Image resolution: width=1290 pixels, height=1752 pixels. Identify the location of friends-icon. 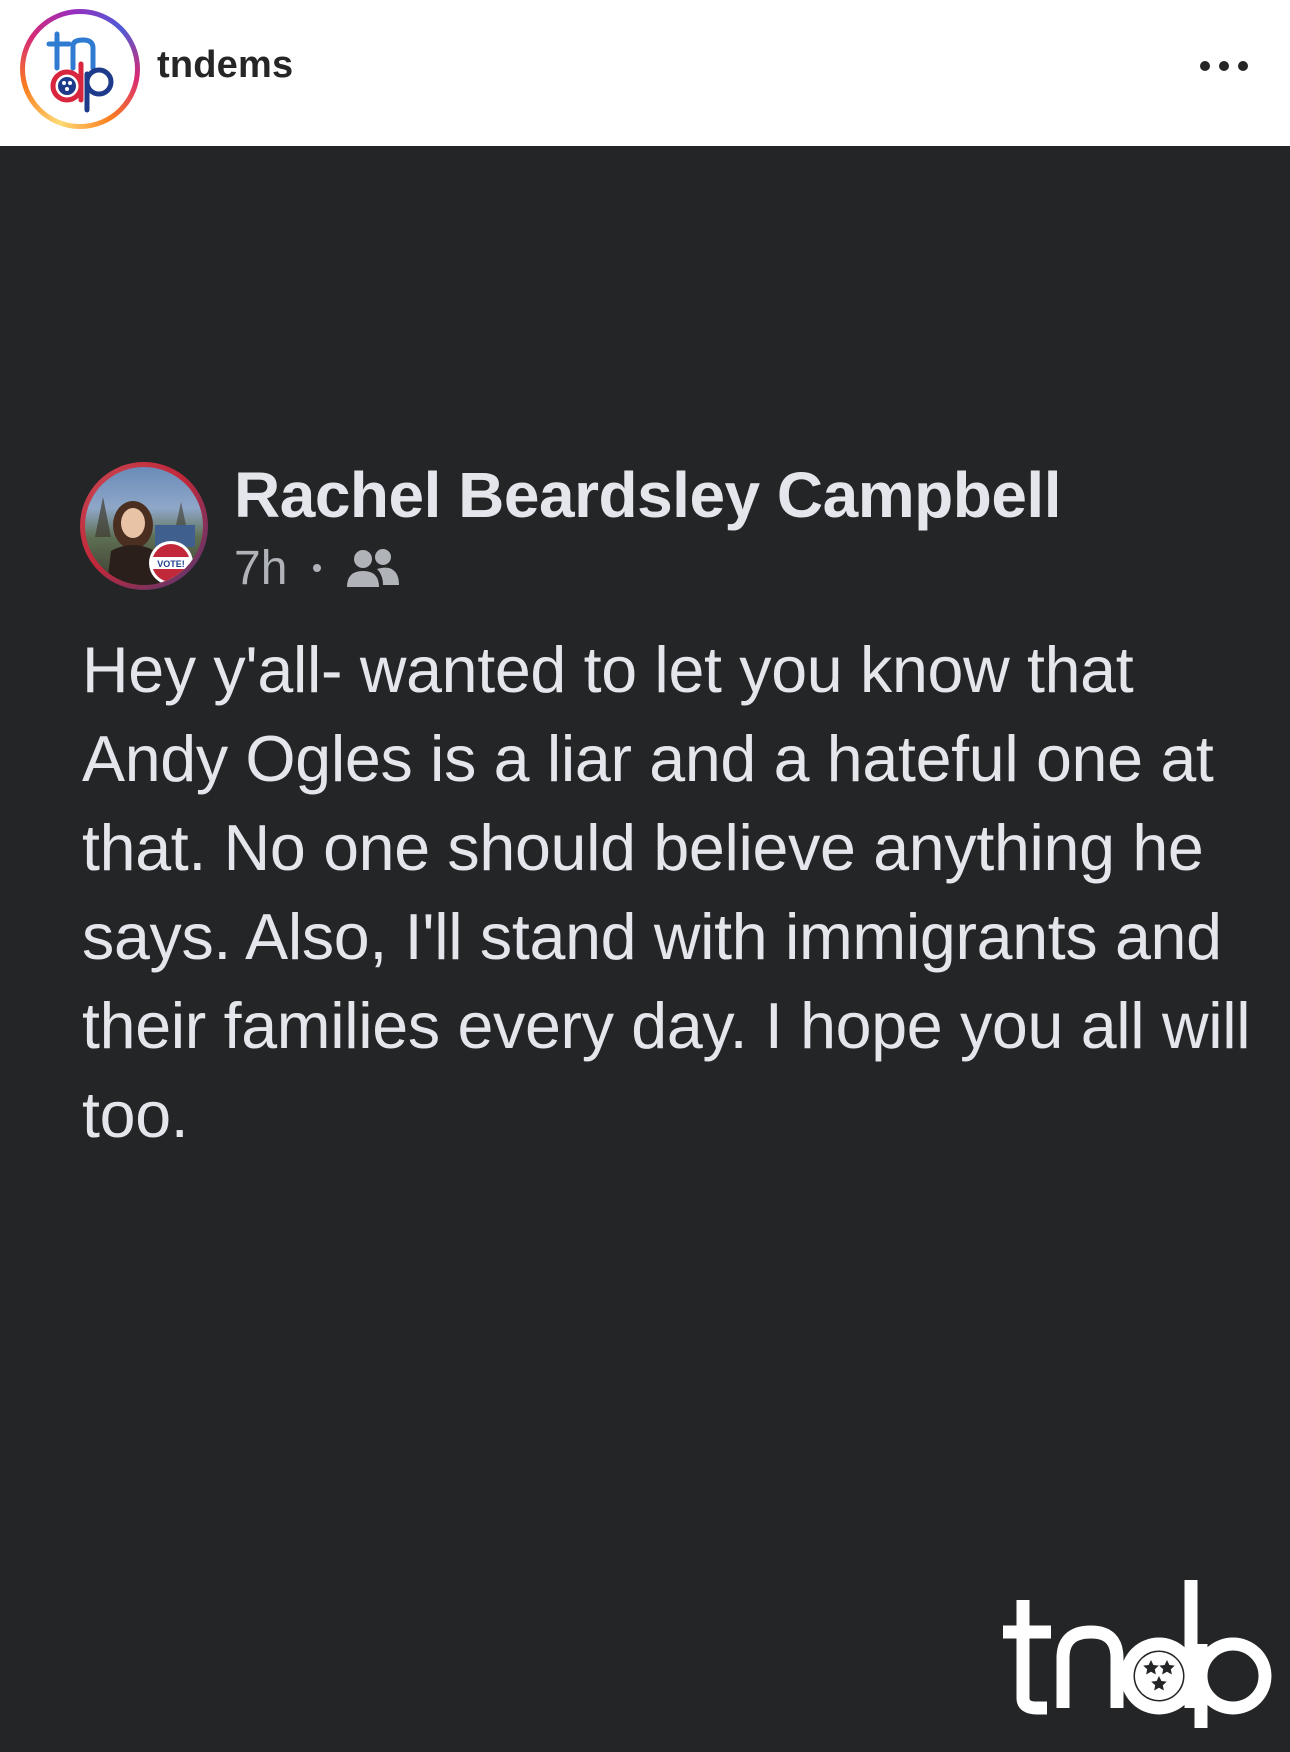
(372, 568).